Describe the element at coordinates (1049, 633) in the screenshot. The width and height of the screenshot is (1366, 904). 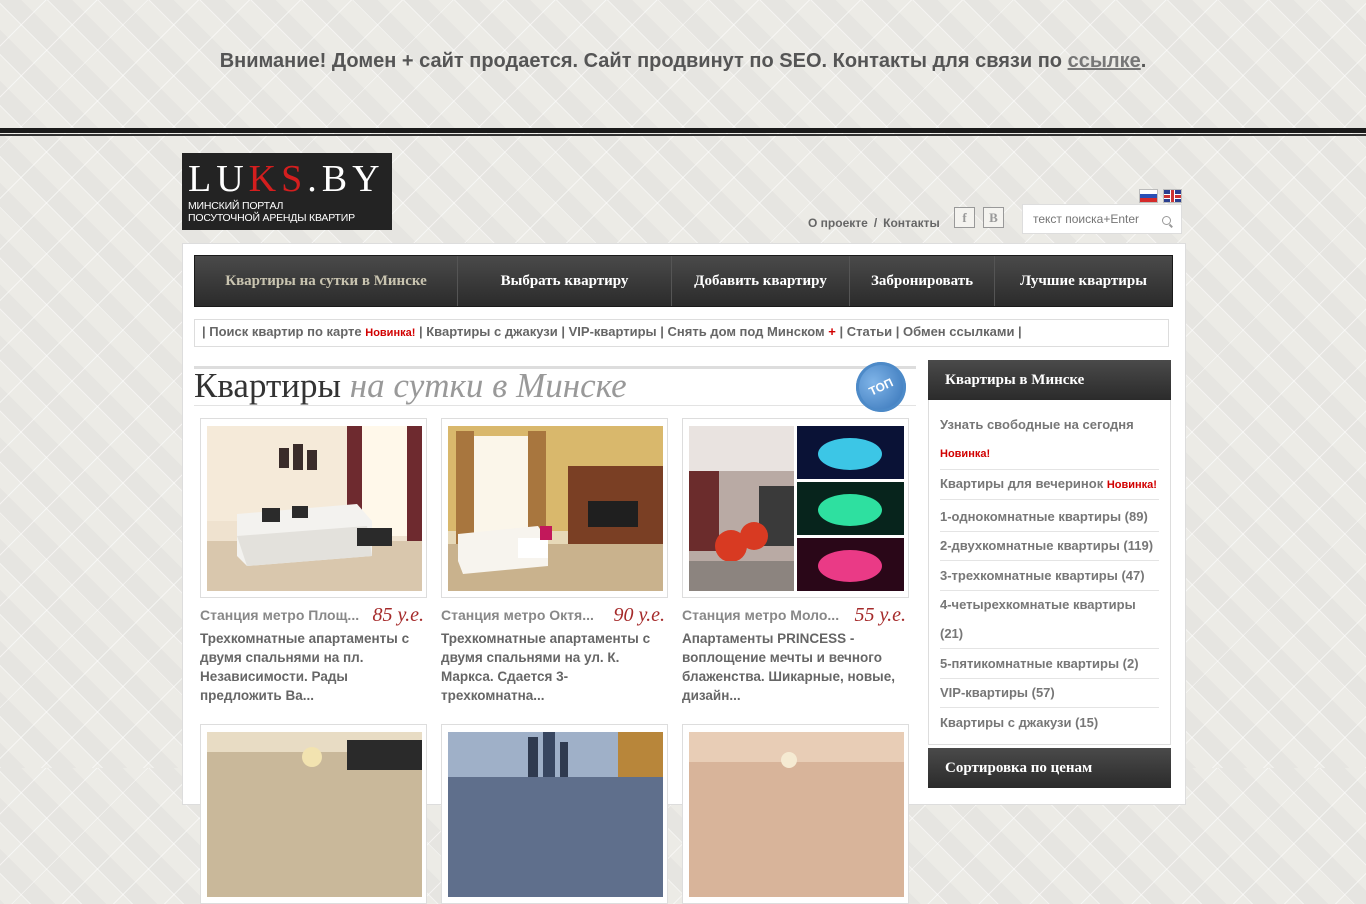
I see `sidebar-item-count: (21)` at that location.